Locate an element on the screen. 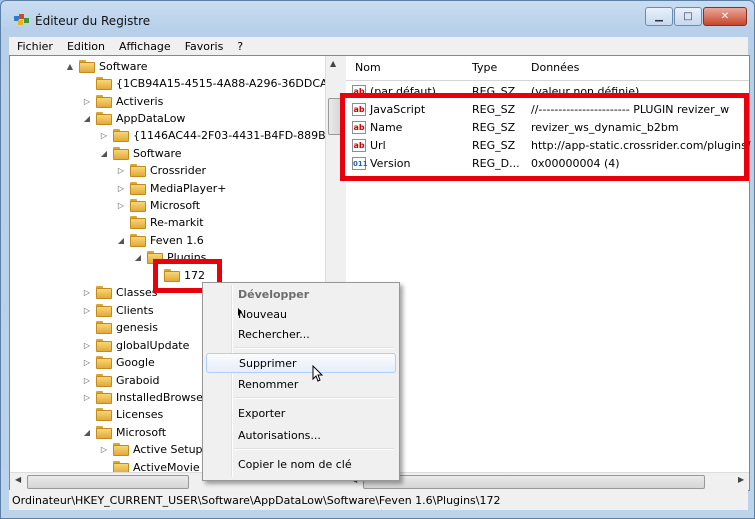  tree-item-label: InstalledBrowserE is located at coordinates (165, 397).